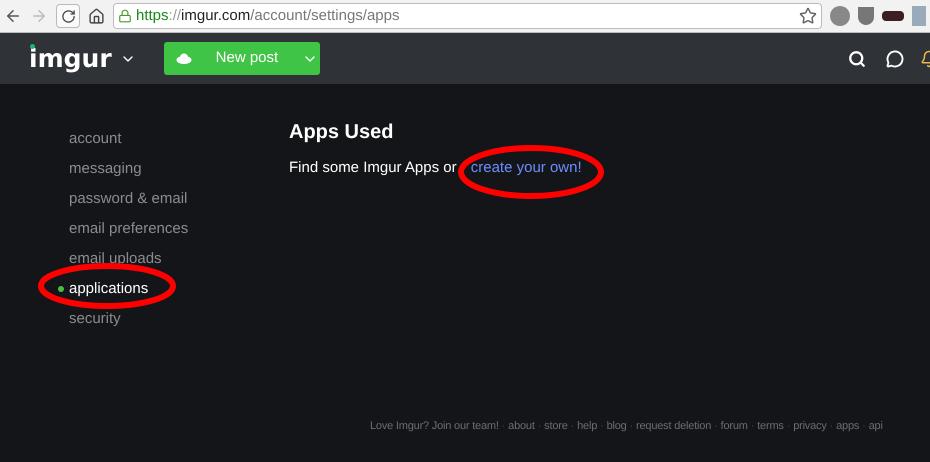 The height and width of the screenshot is (462, 930). What do you see at coordinates (128, 199) in the screenshot?
I see `sidebar-item: password & email` at bounding box center [128, 199].